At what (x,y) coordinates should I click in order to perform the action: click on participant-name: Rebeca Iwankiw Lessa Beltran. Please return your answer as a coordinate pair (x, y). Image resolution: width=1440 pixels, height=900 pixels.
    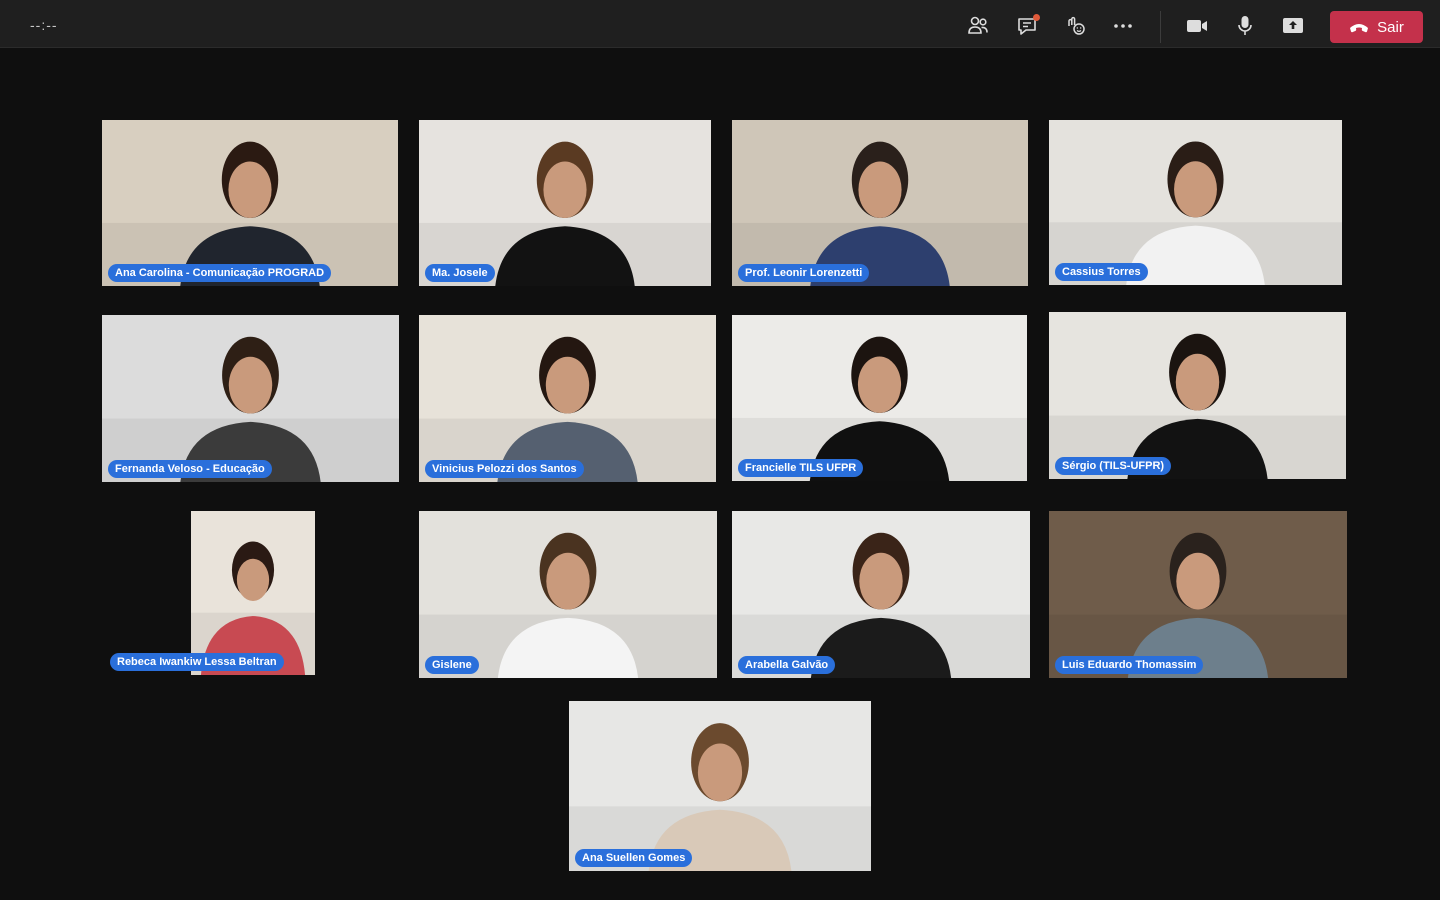
    Looking at the image, I should click on (197, 662).